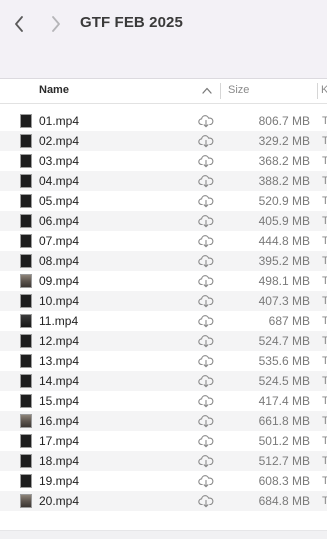 This screenshot has height=539, width=327. What do you see at coordinates (284, 161) in the screenshot?
I see `file-size: 368.2 MB` at bounding box center [284, 161].